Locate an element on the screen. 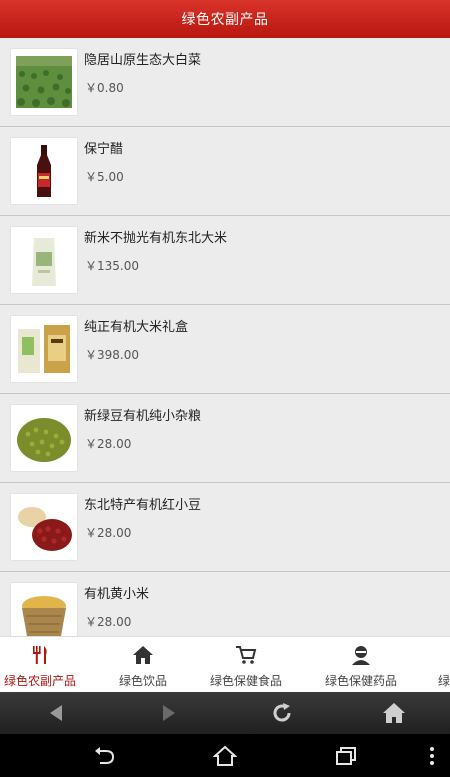 The width and height of the screenshot is (450, 777). product-name: 隐居山原生态大白菜 is located at coordinates (142, 58).